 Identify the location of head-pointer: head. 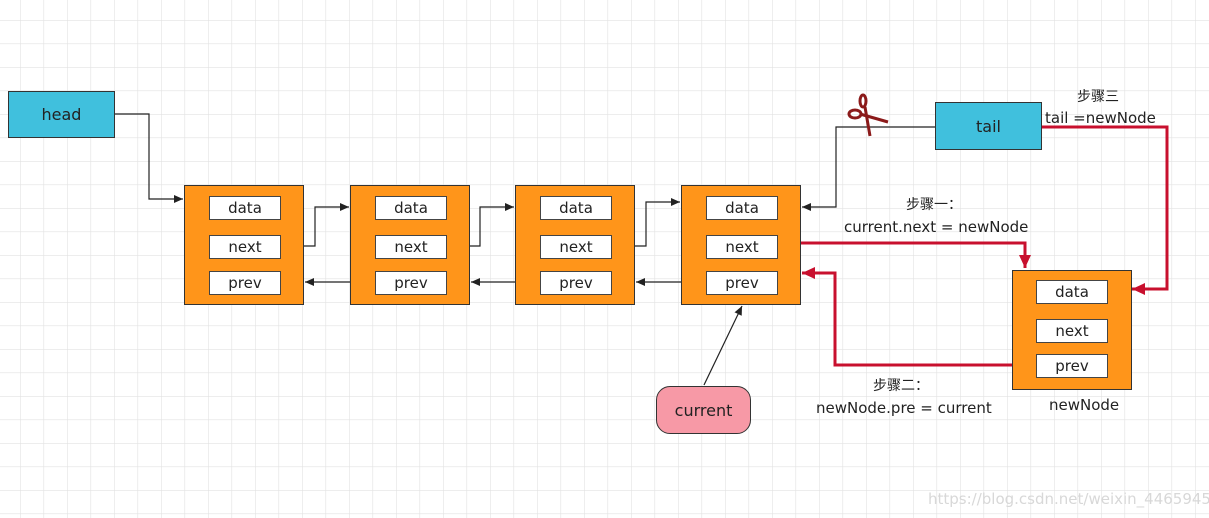
(61, 114).